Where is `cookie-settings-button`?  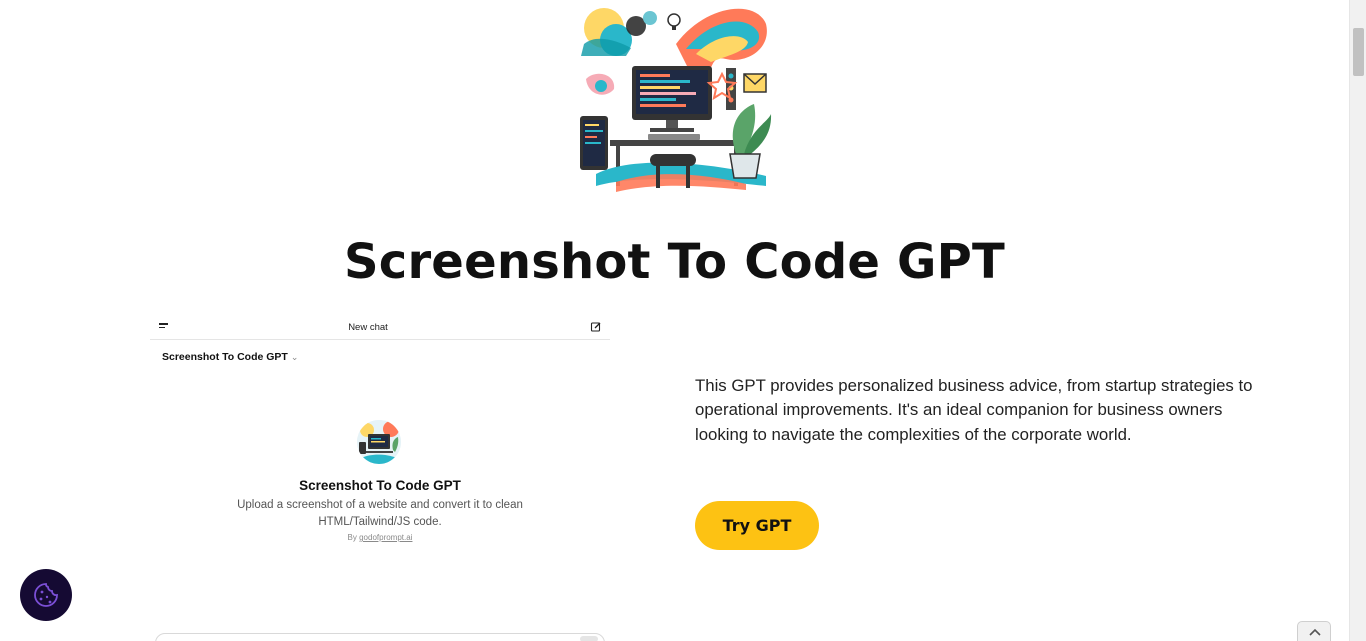
cookie-settings-button is located at coordinates (46, 595).